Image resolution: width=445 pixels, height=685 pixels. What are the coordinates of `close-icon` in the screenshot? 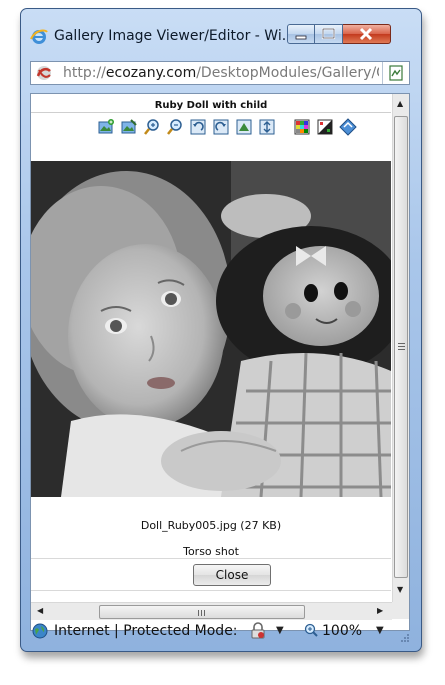 It's located at (366, 34).